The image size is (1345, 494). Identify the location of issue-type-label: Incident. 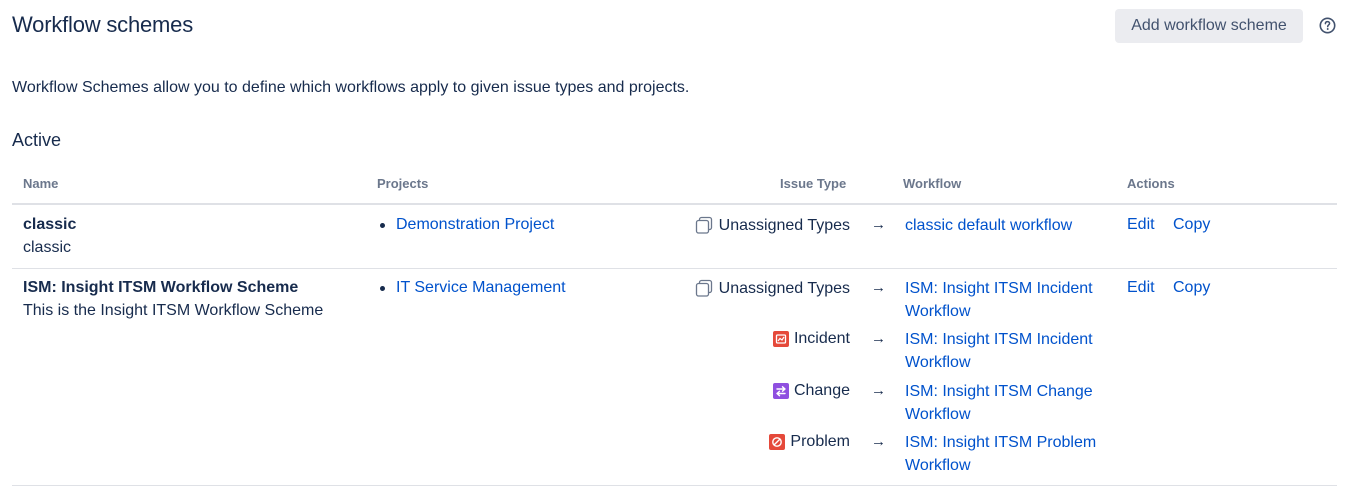
(821, 338).